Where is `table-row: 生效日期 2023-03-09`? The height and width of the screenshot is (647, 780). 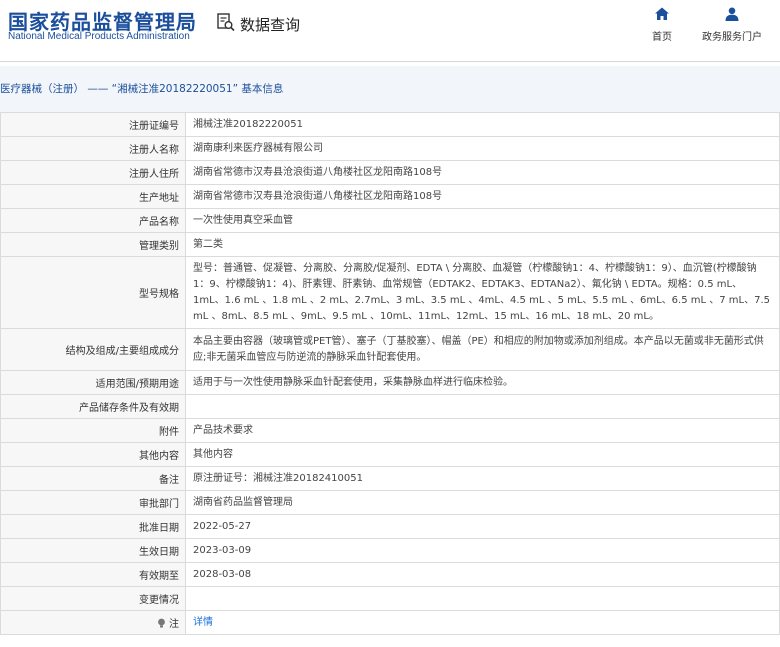
table-row: 生效日期 2023-03-09 is located at coordinates (390, 550).